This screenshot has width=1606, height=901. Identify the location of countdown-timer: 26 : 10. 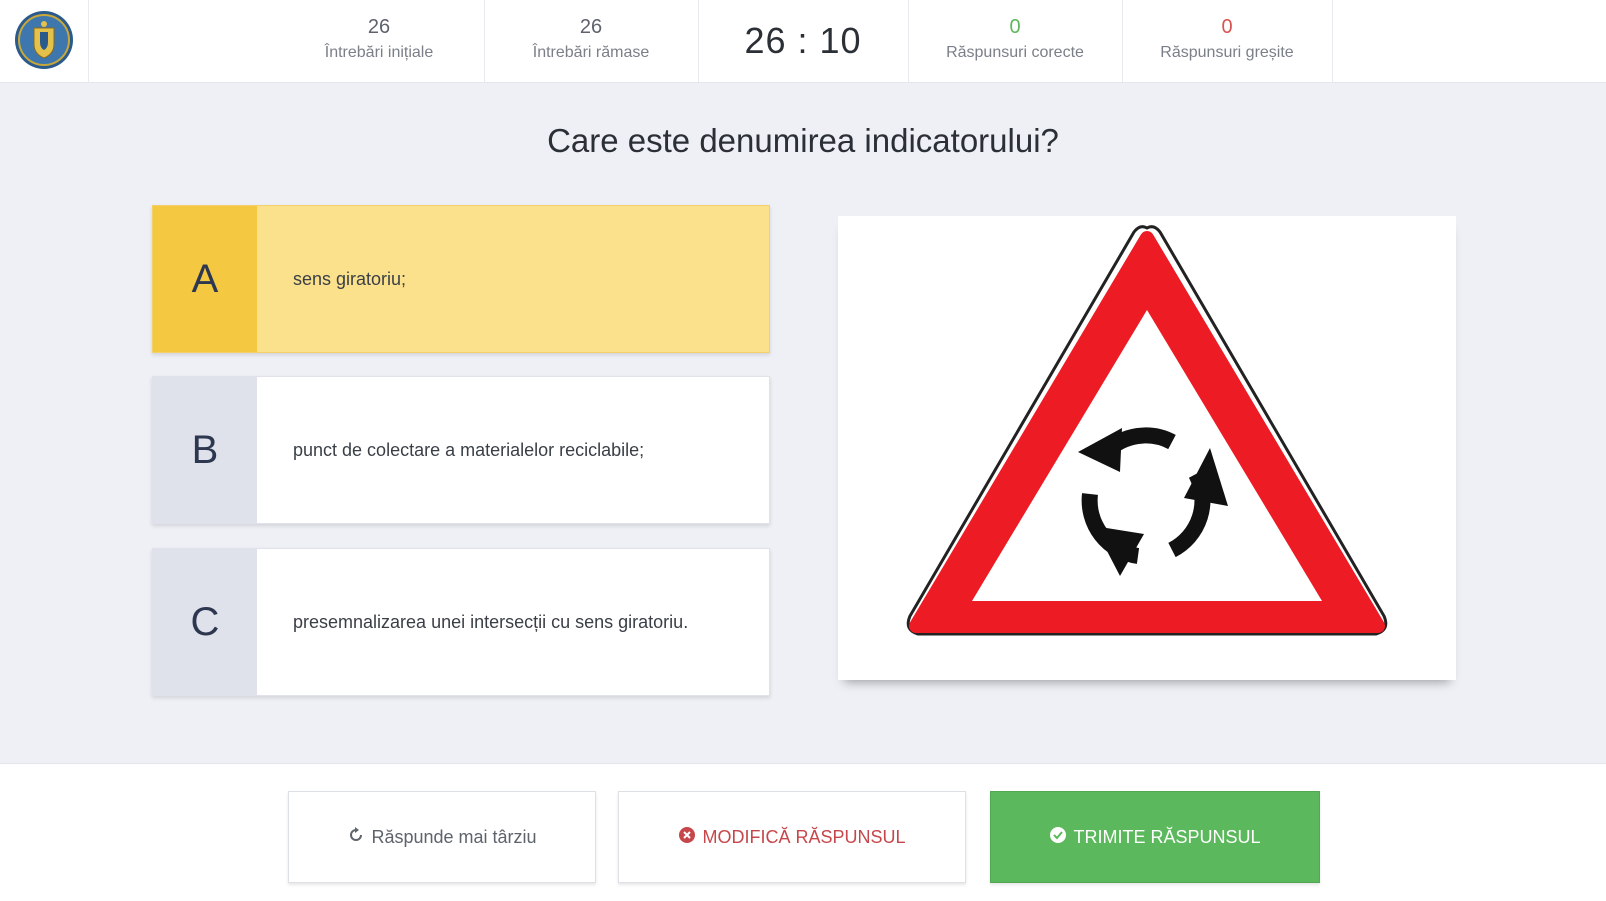
(803, 41).